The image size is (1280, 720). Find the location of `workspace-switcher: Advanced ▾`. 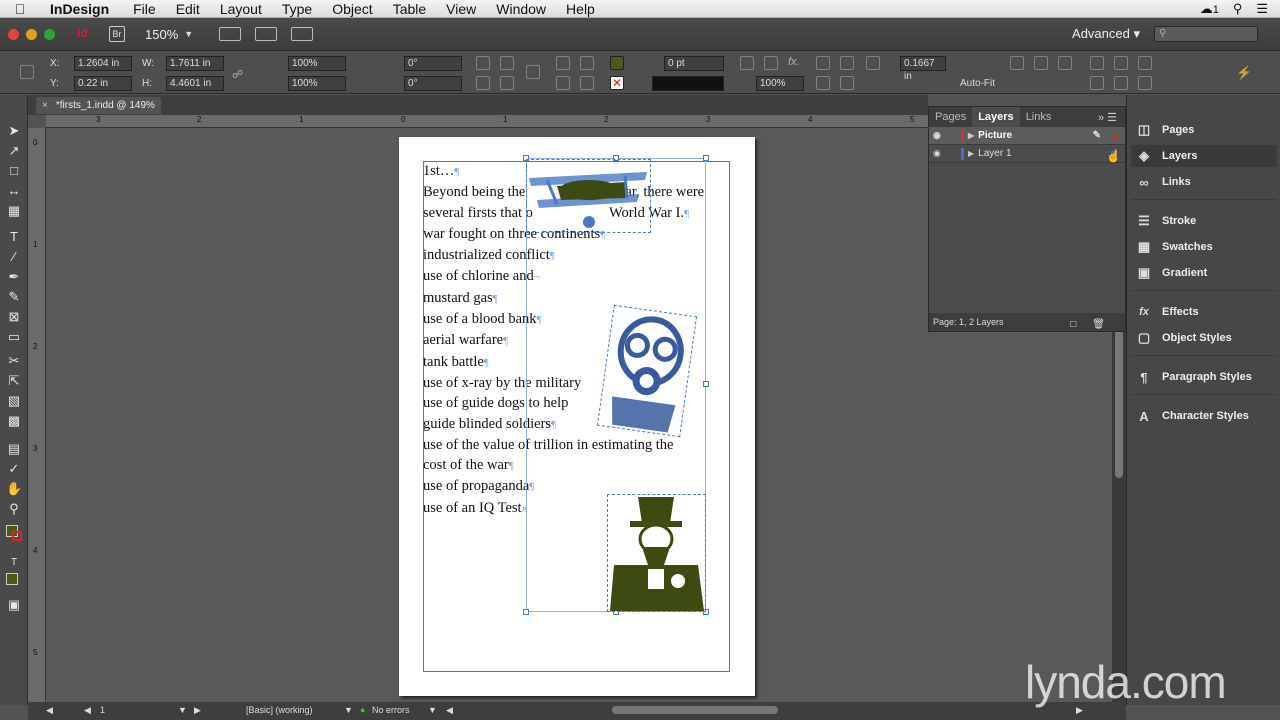

workspace-switcher: Advanced ▾ is located at coordinates (1106, 34).